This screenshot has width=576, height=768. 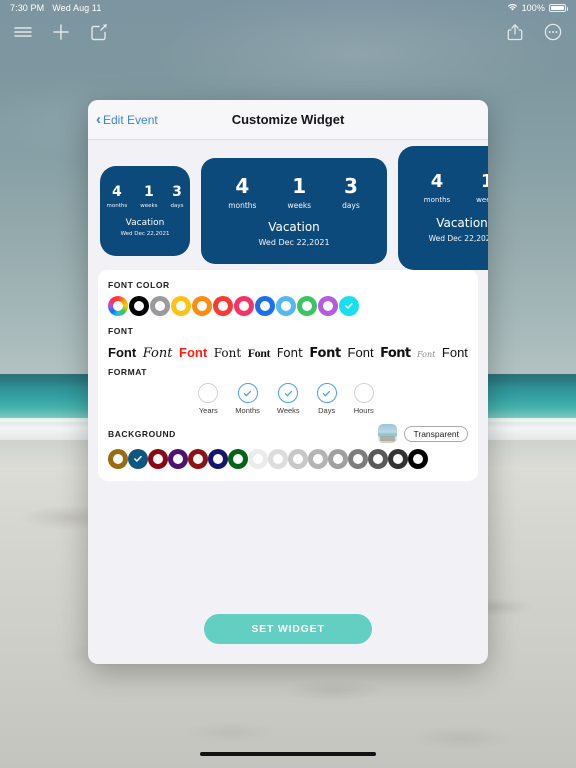 I want to click on font-color-swatch-orange, so click(x=202, y=306).